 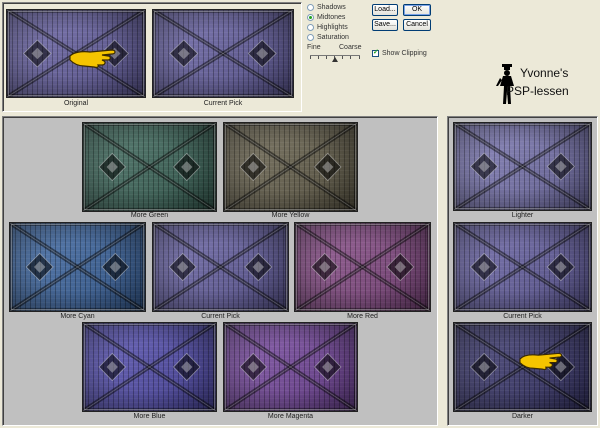 I want to click on more-green-thumbnail, so click(x=149, y=167).